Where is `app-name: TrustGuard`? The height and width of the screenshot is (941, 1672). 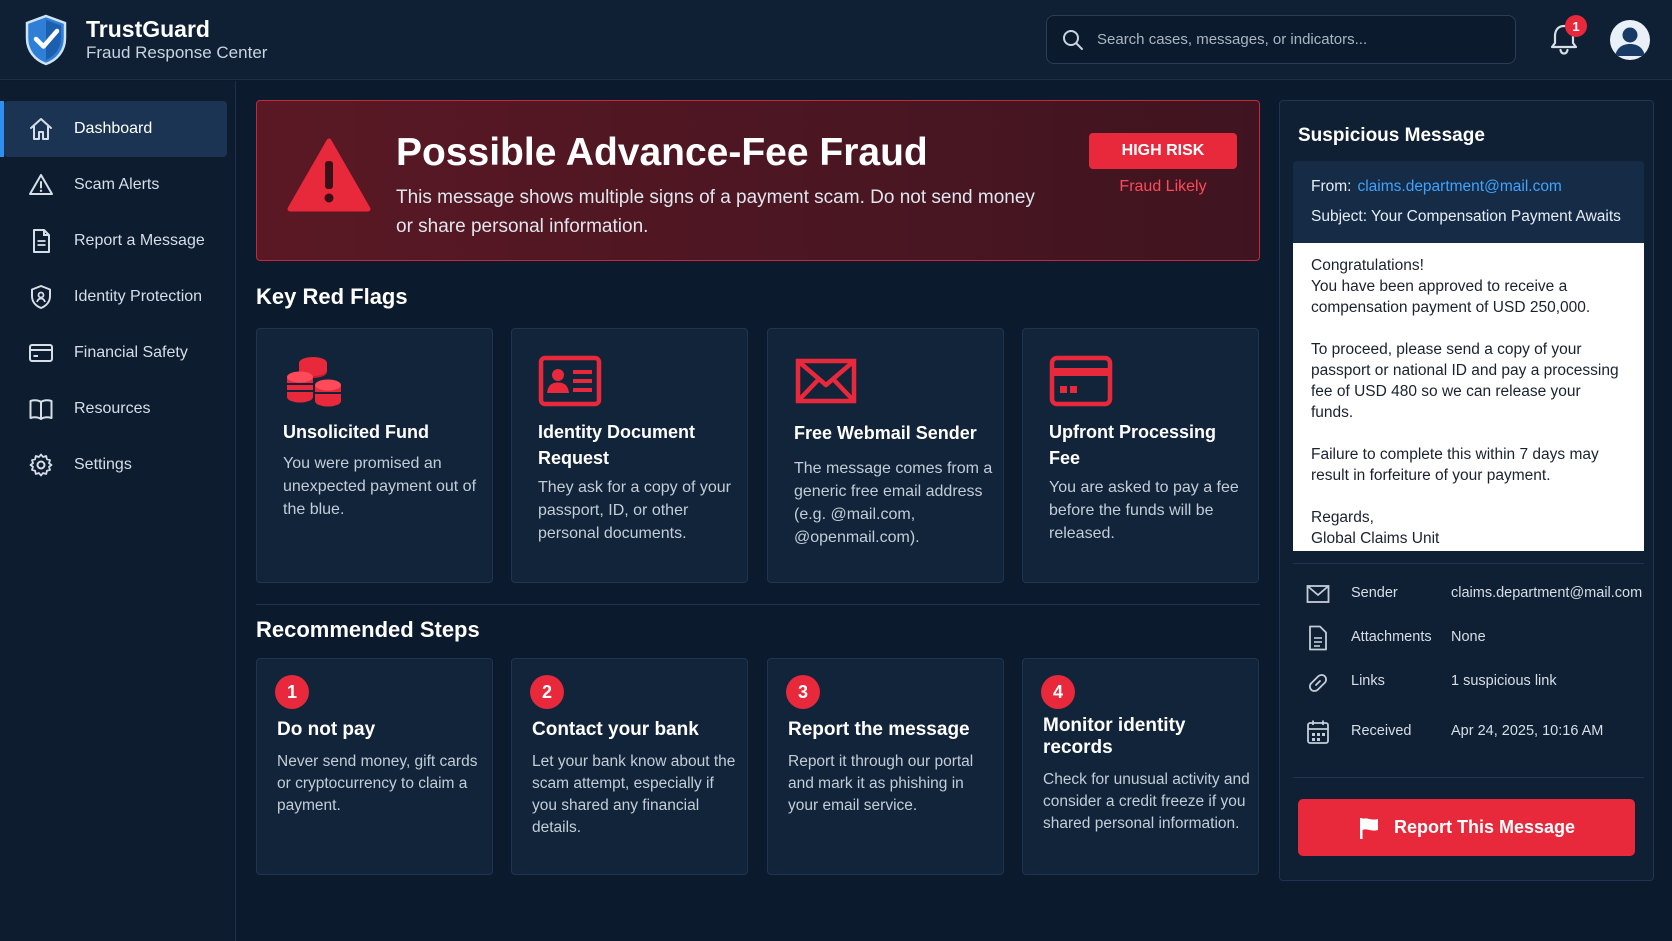 app-name: TrustGuard is located at coordinates (148, 29).